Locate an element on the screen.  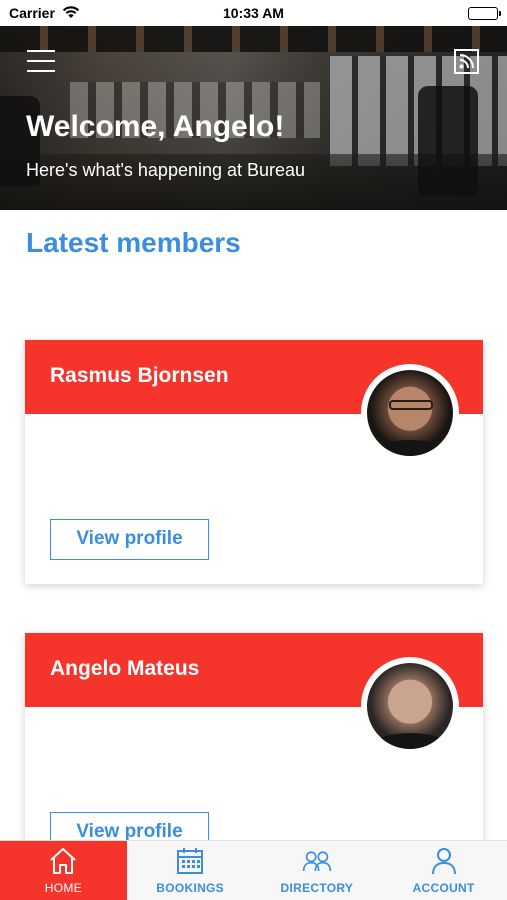
welcome-title: Welcome, Angelo! is located at coordinates (155, 126).